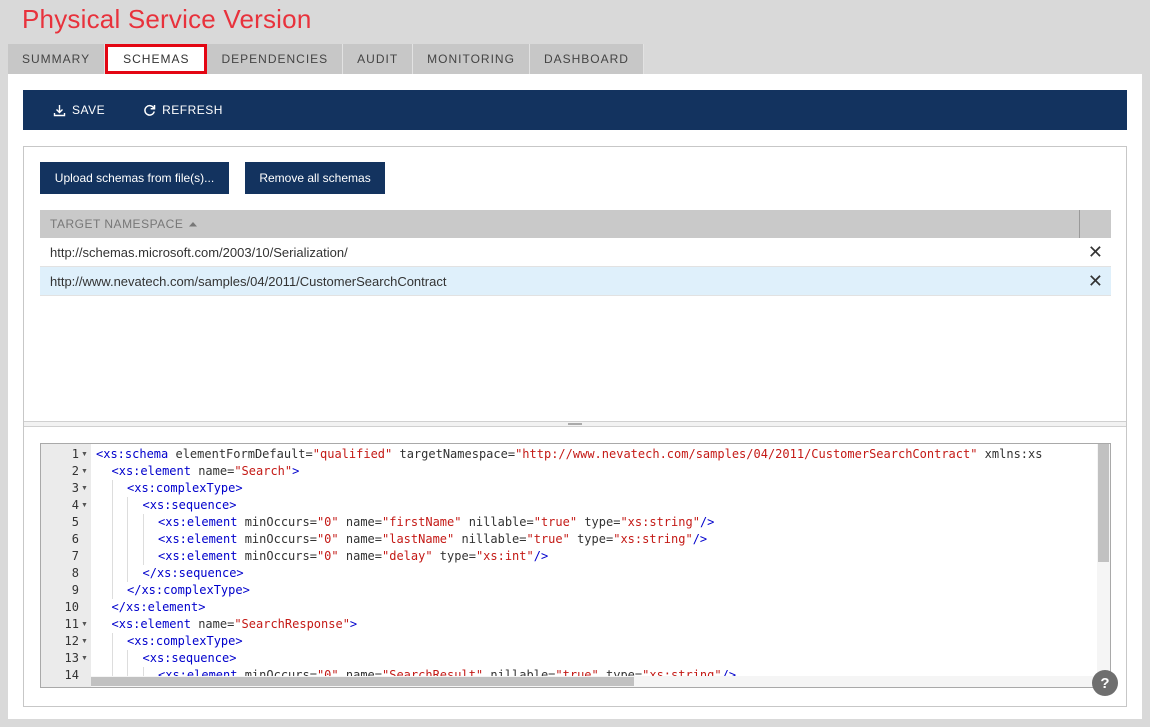 The image size is (1150, 727). I want to click on tab-dashboard: DASHBOARD, so click(586, 59).